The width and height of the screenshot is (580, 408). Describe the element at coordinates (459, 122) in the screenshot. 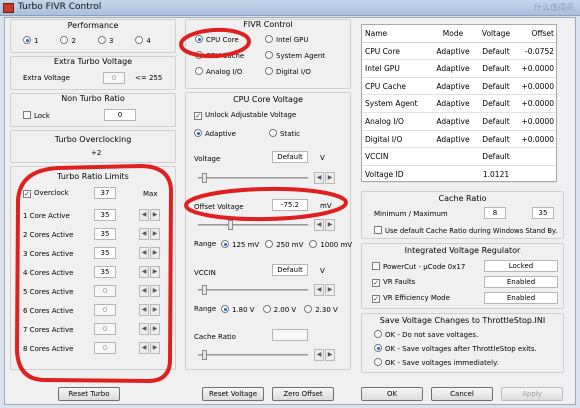

I see `voltage-table-row: Analog I/O Adaptive Default +0.0000` at that location.